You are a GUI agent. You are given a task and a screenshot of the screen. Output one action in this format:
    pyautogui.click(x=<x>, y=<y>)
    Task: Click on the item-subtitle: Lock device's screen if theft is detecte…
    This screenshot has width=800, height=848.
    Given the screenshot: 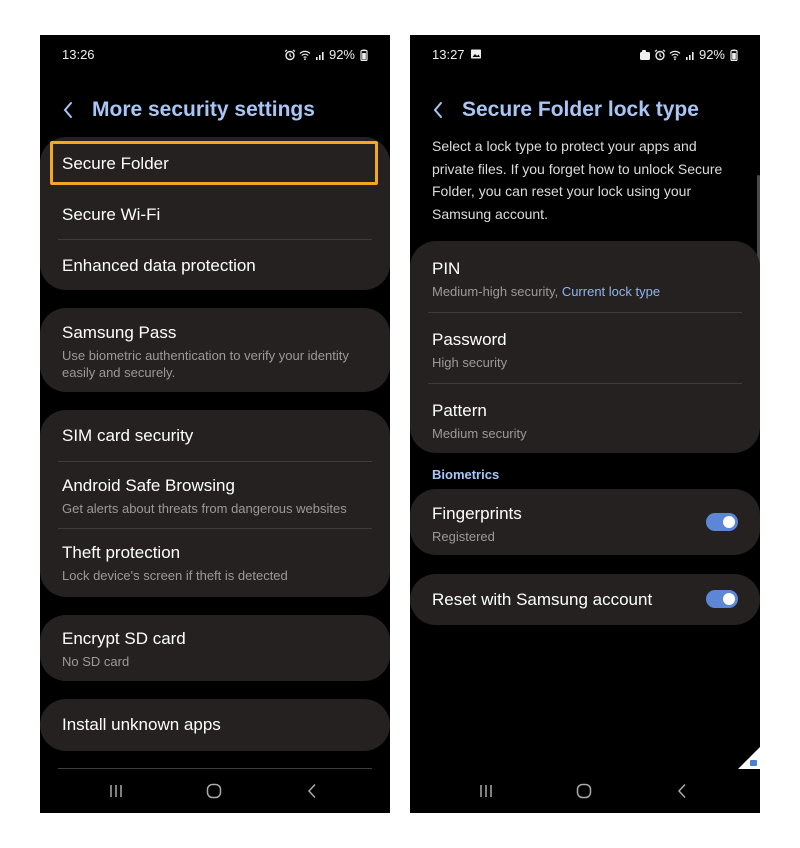 What is the action you would take?
    pyautogui.click(x=175, y=575)
    